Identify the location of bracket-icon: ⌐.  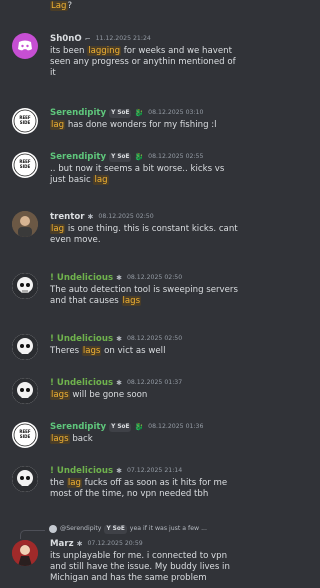
(87, 39).